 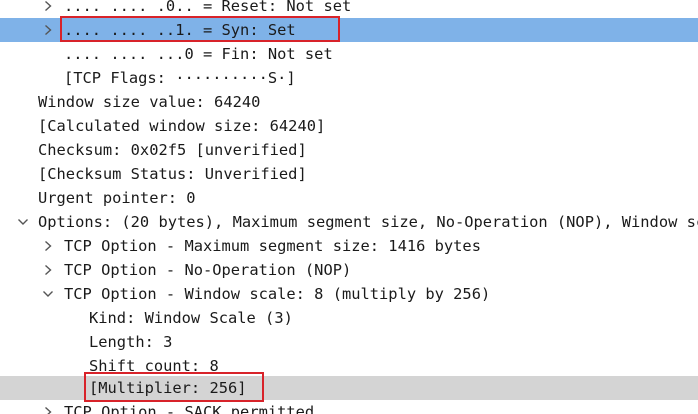 I want to click on tree-row-ws-kind: Kind: Window Scale (3), so click(x=349, y=318).